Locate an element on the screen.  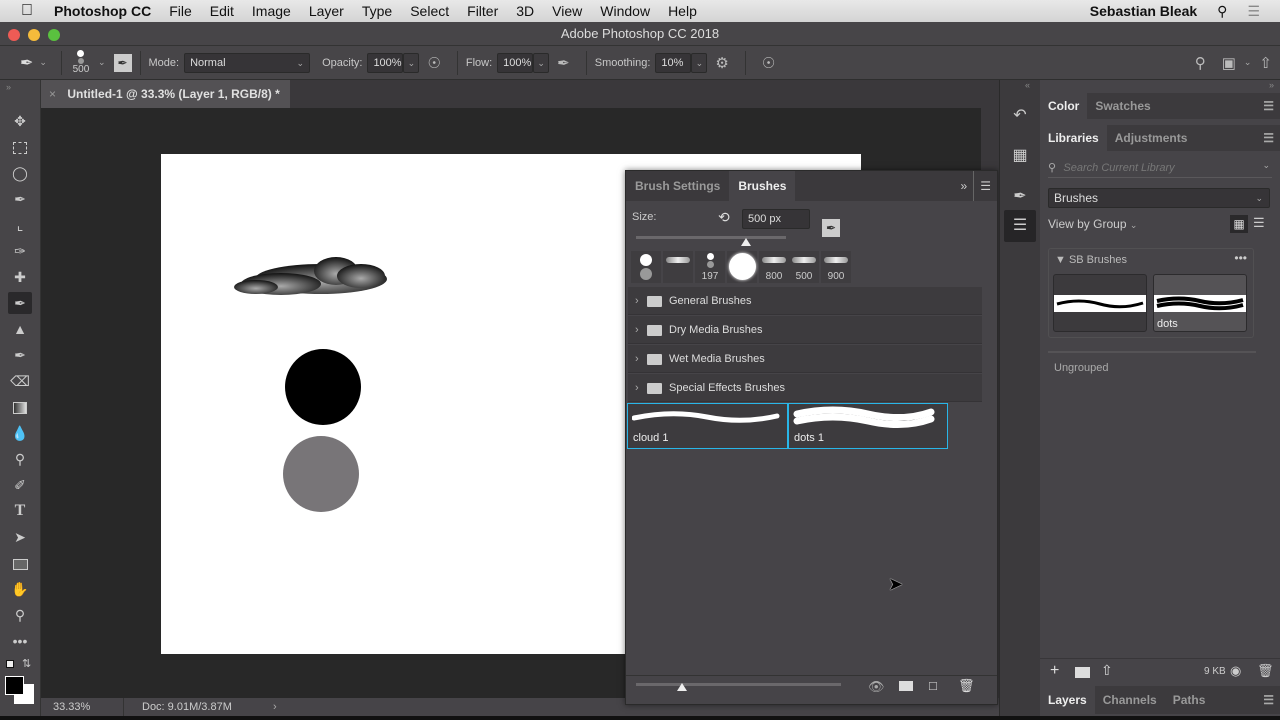
pressure-opacity-icon: ☉ is located at coordinates (433, 63).